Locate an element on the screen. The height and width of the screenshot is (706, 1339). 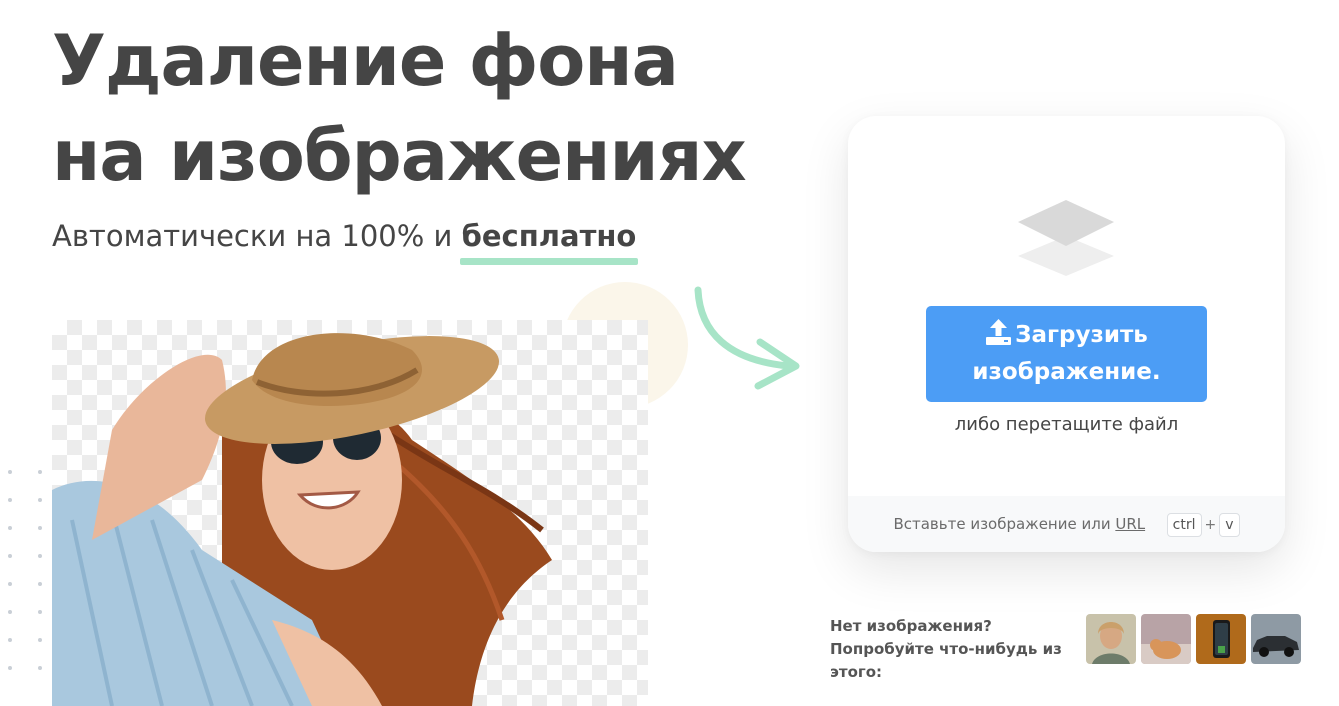
curved-arrow-icon is located at coordinates (747, 338).